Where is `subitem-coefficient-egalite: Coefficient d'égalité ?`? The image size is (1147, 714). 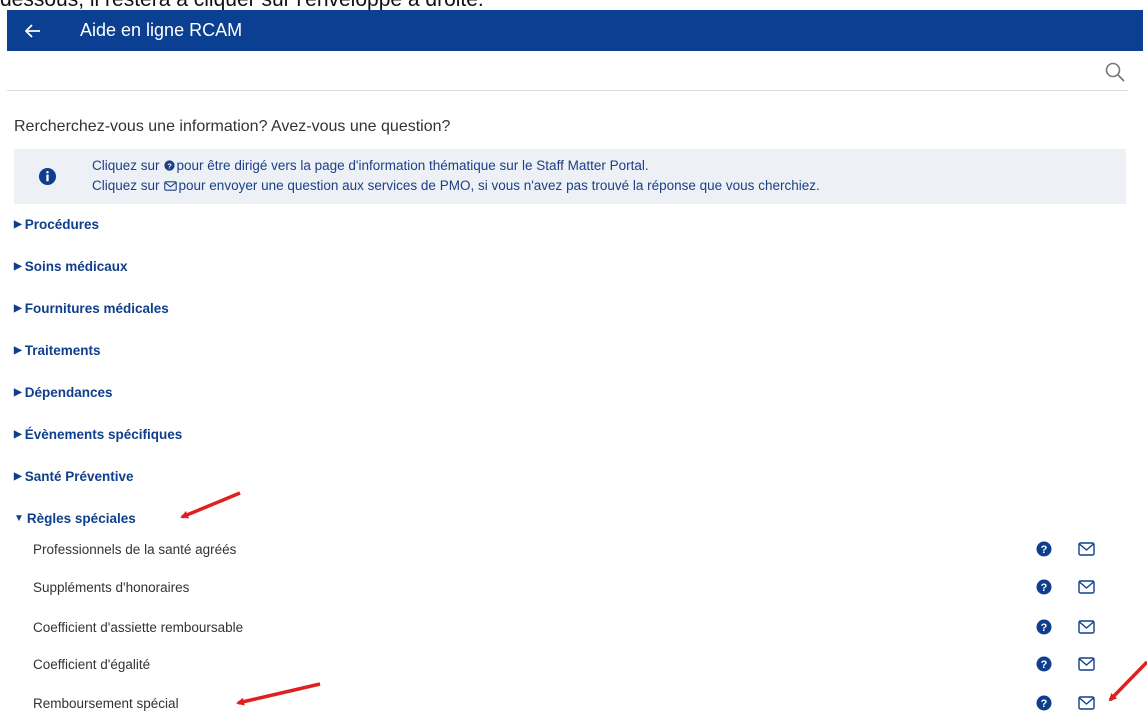 subitem-coefficient-egalite: Coefficient d'égalité ? is located at coordinates (573, 664).